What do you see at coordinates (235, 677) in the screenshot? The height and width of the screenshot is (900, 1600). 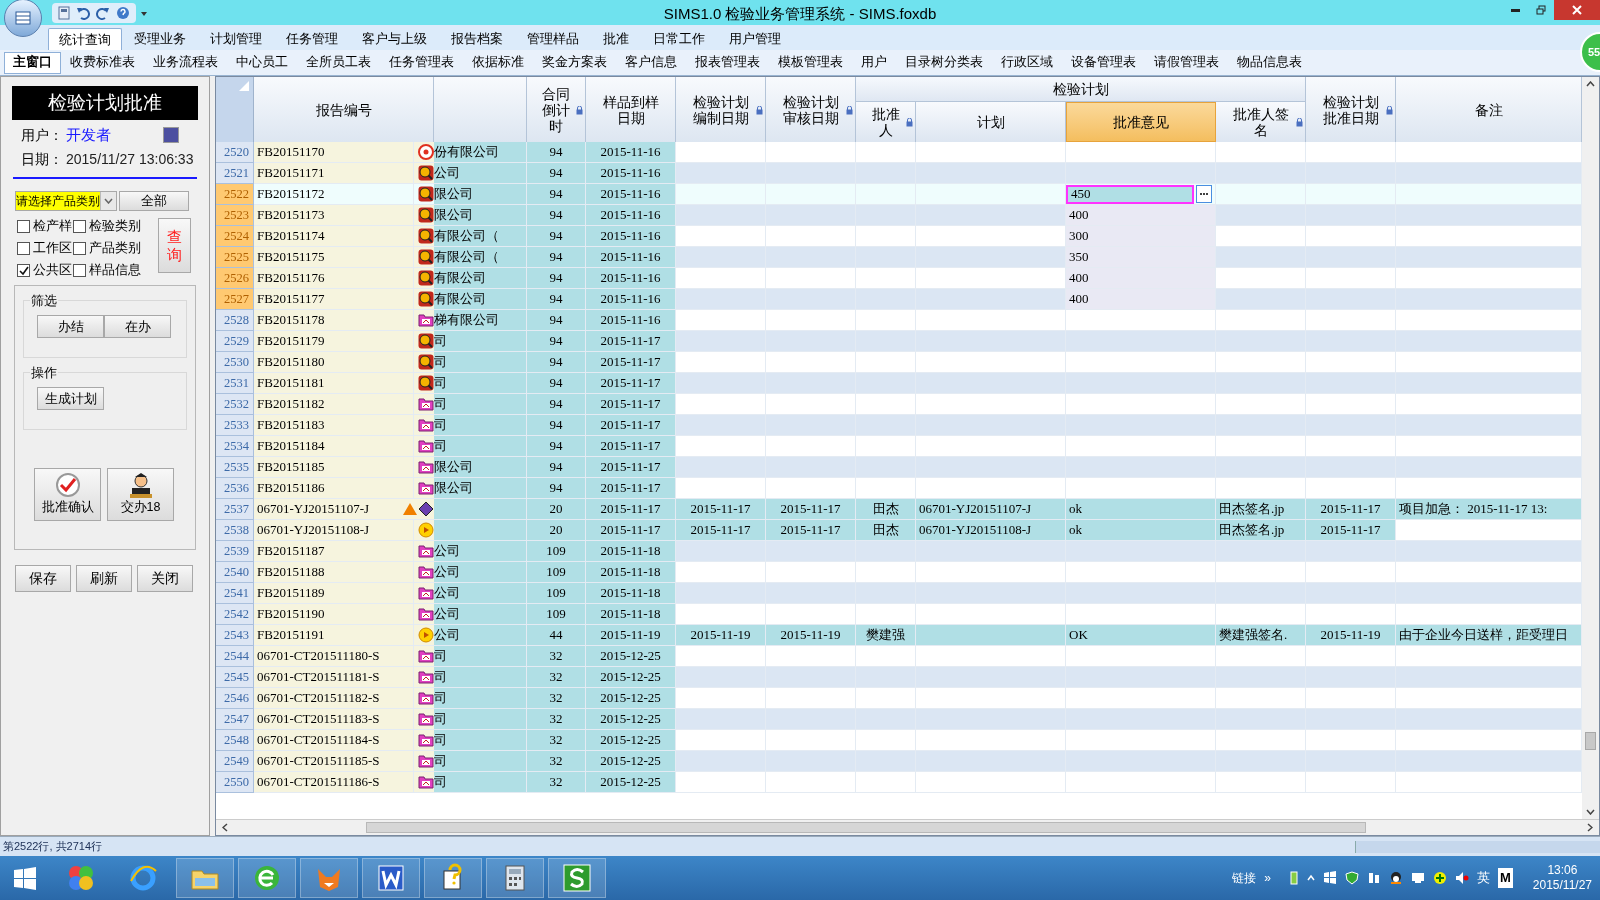 I see `row-number: 2545` at bounding box center [235, 677].